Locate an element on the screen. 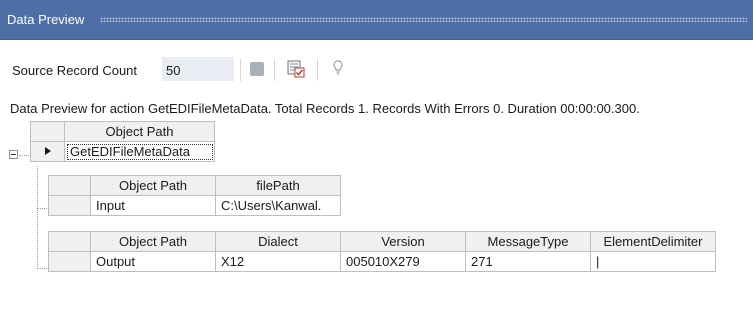 The image size is (753, 309). grid-cell: Input is located at coordinates (153, 205).